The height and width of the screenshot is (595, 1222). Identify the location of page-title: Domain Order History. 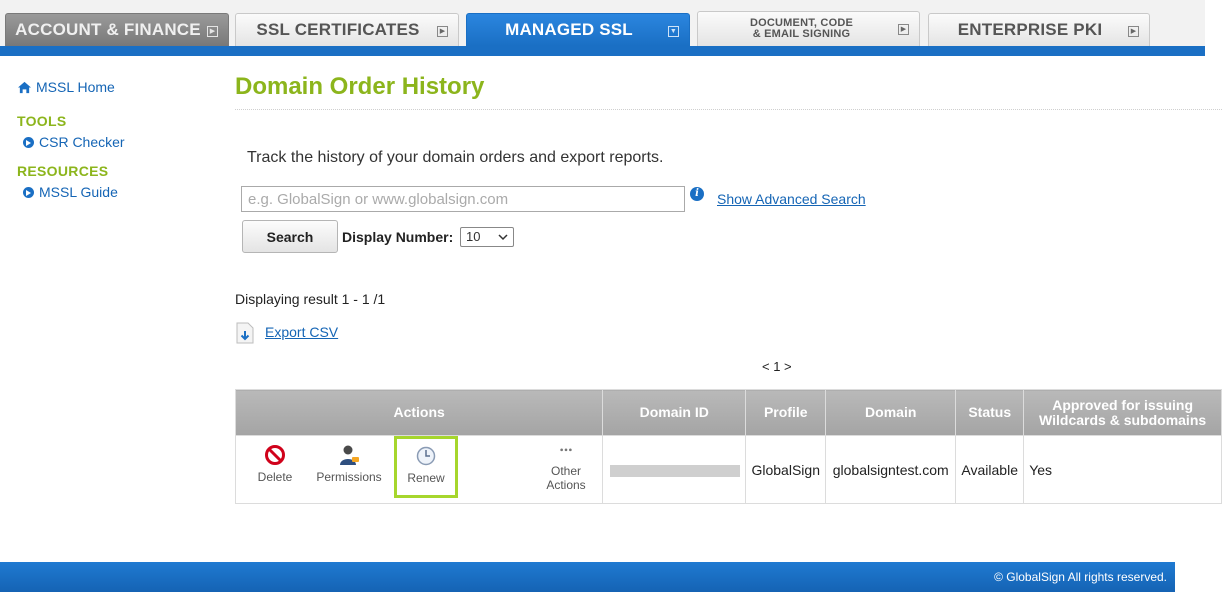
(360, 86).